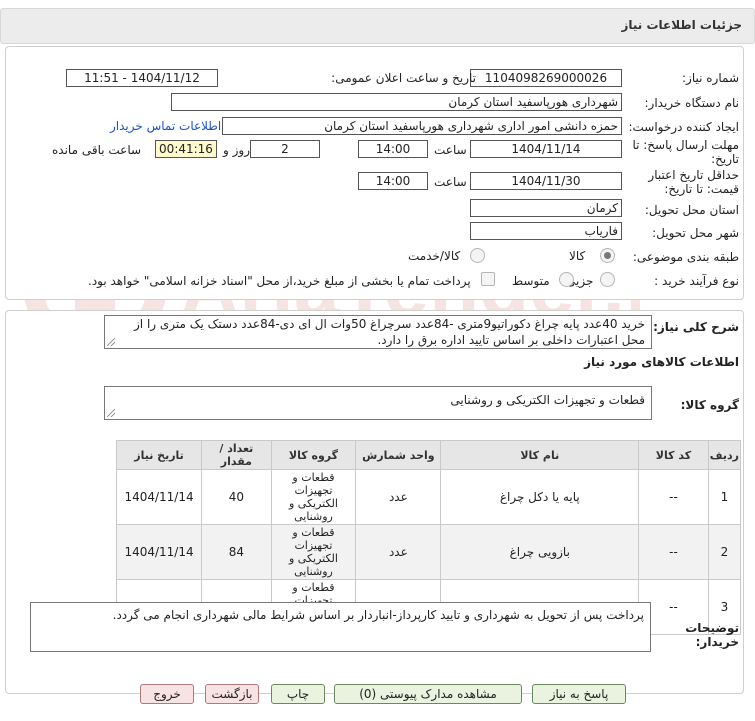  I want to click on city-field: فاریاب, so click(546, 231).